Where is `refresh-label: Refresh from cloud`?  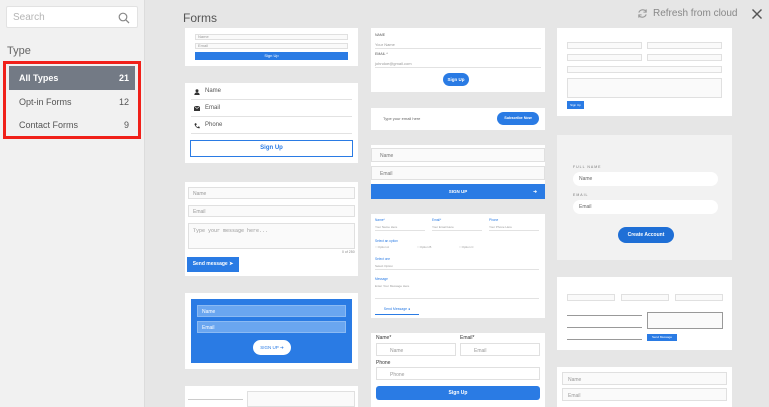
refresh-label: Refresh from cloud is located at coordinates (695, 13).